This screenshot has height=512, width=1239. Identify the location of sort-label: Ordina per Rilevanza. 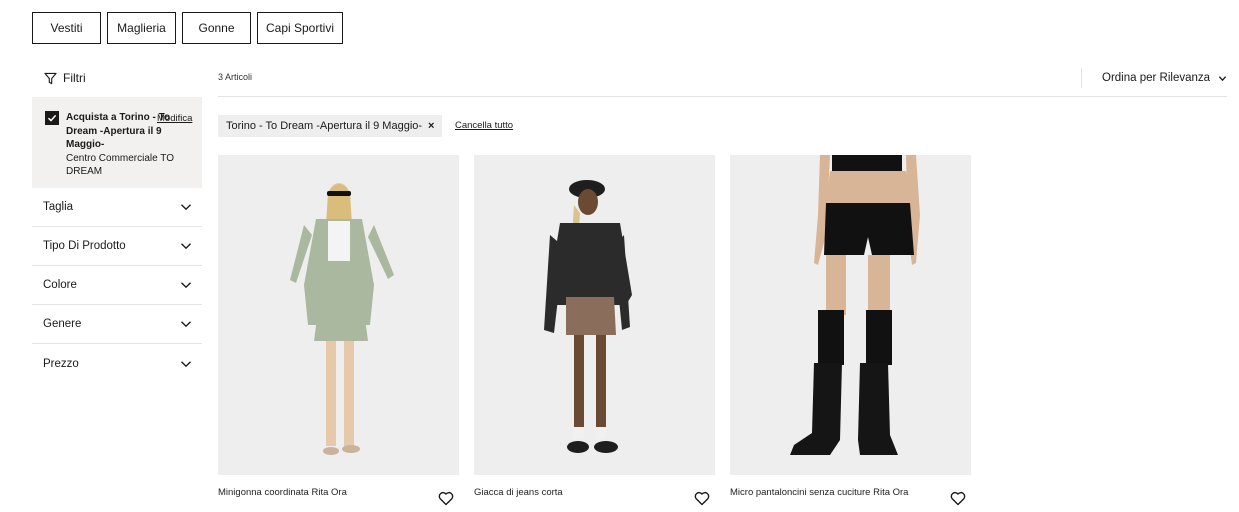
(1156, 78).